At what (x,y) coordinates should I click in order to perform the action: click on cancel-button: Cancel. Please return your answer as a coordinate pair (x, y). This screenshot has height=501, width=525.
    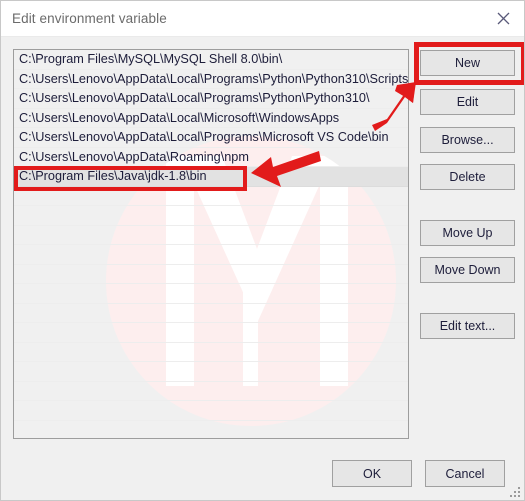
    Looking at the image, I should click on (465, 473).